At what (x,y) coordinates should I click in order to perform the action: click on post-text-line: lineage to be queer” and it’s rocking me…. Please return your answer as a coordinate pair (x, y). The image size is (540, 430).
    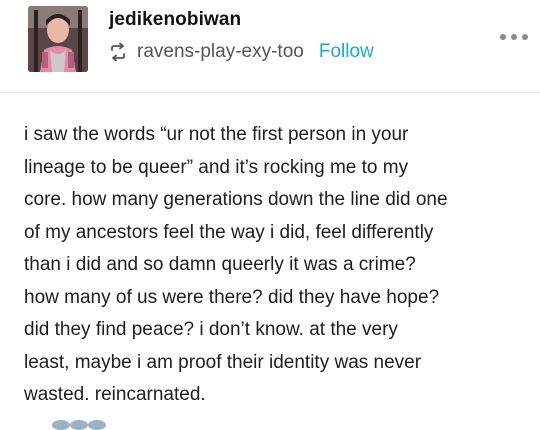
    Looking at the image, I should click on (216, 167).